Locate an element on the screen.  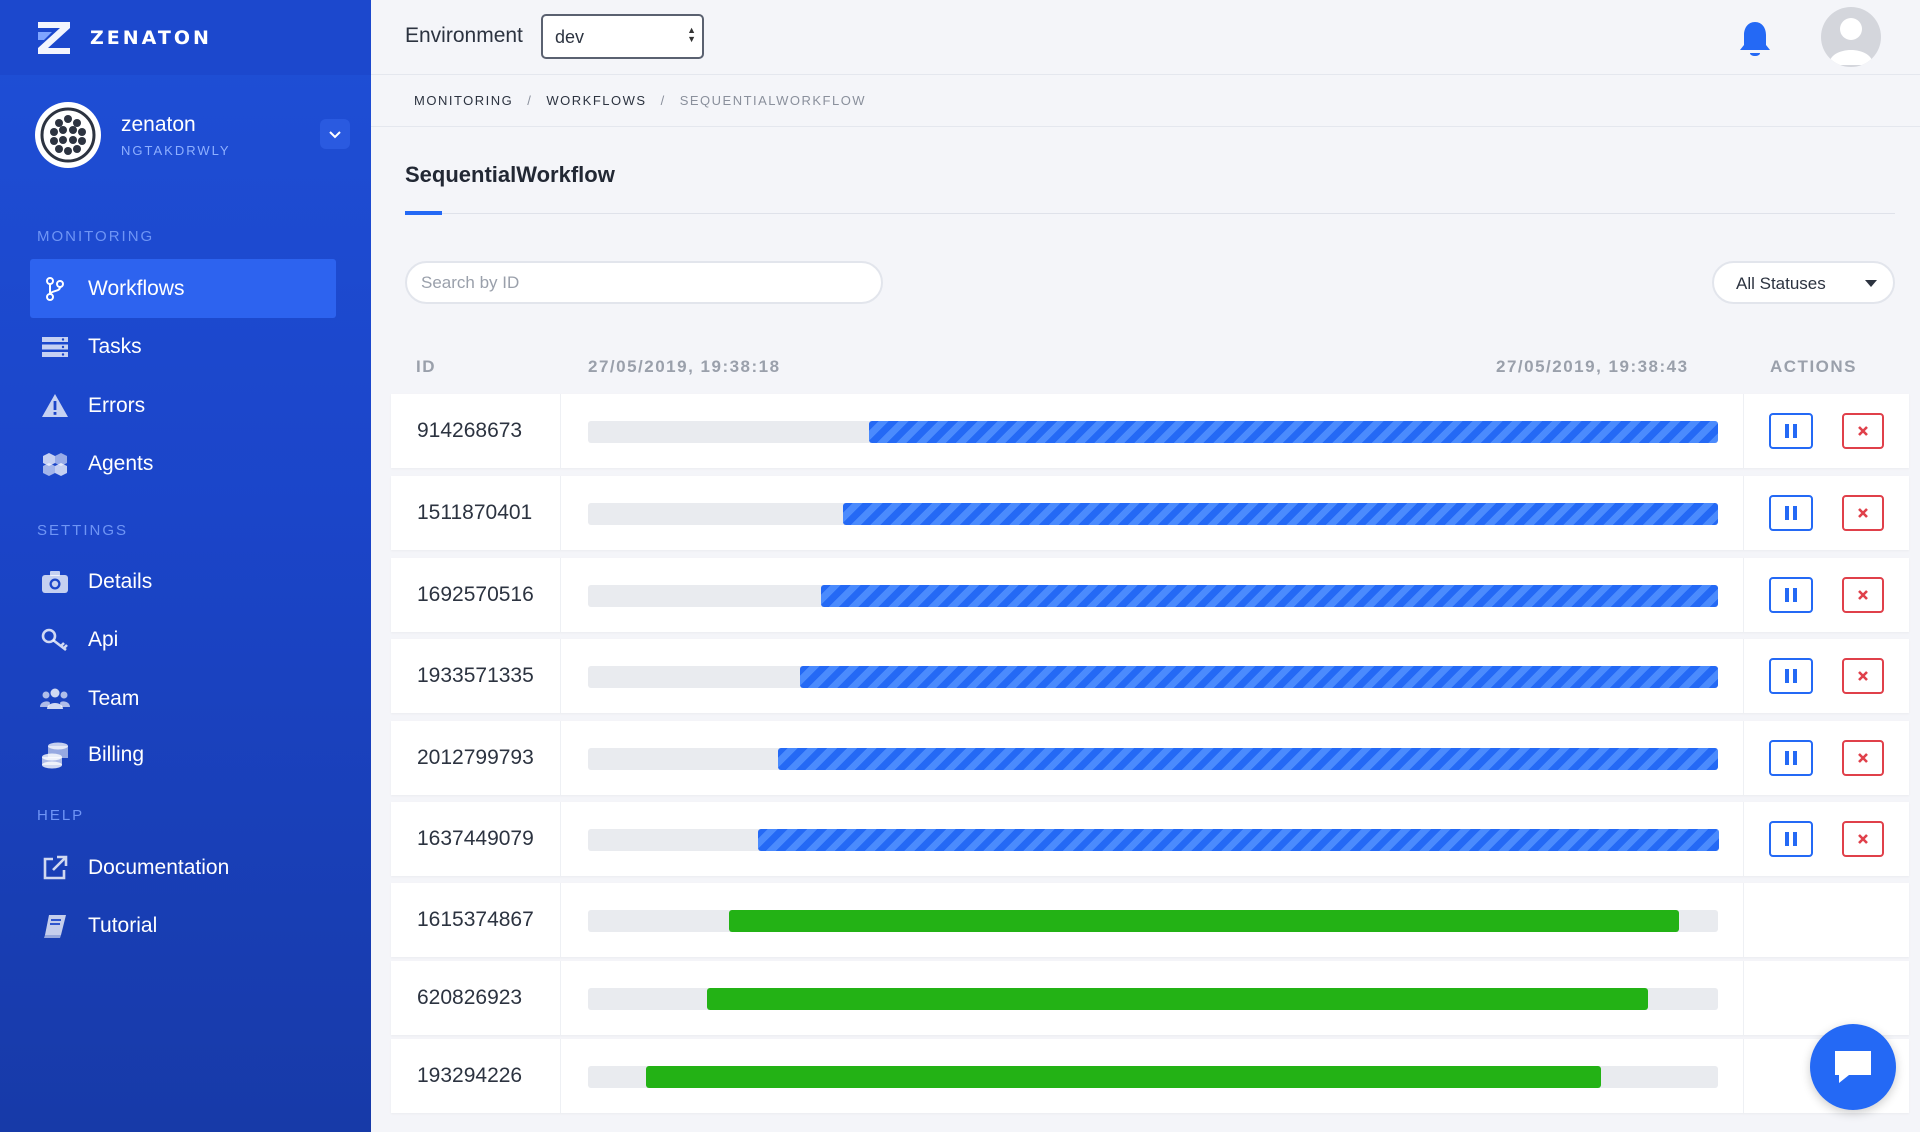
timeline-end-time: 27/05/2019, 19:38:43 is located at coordinates (1592, 366).